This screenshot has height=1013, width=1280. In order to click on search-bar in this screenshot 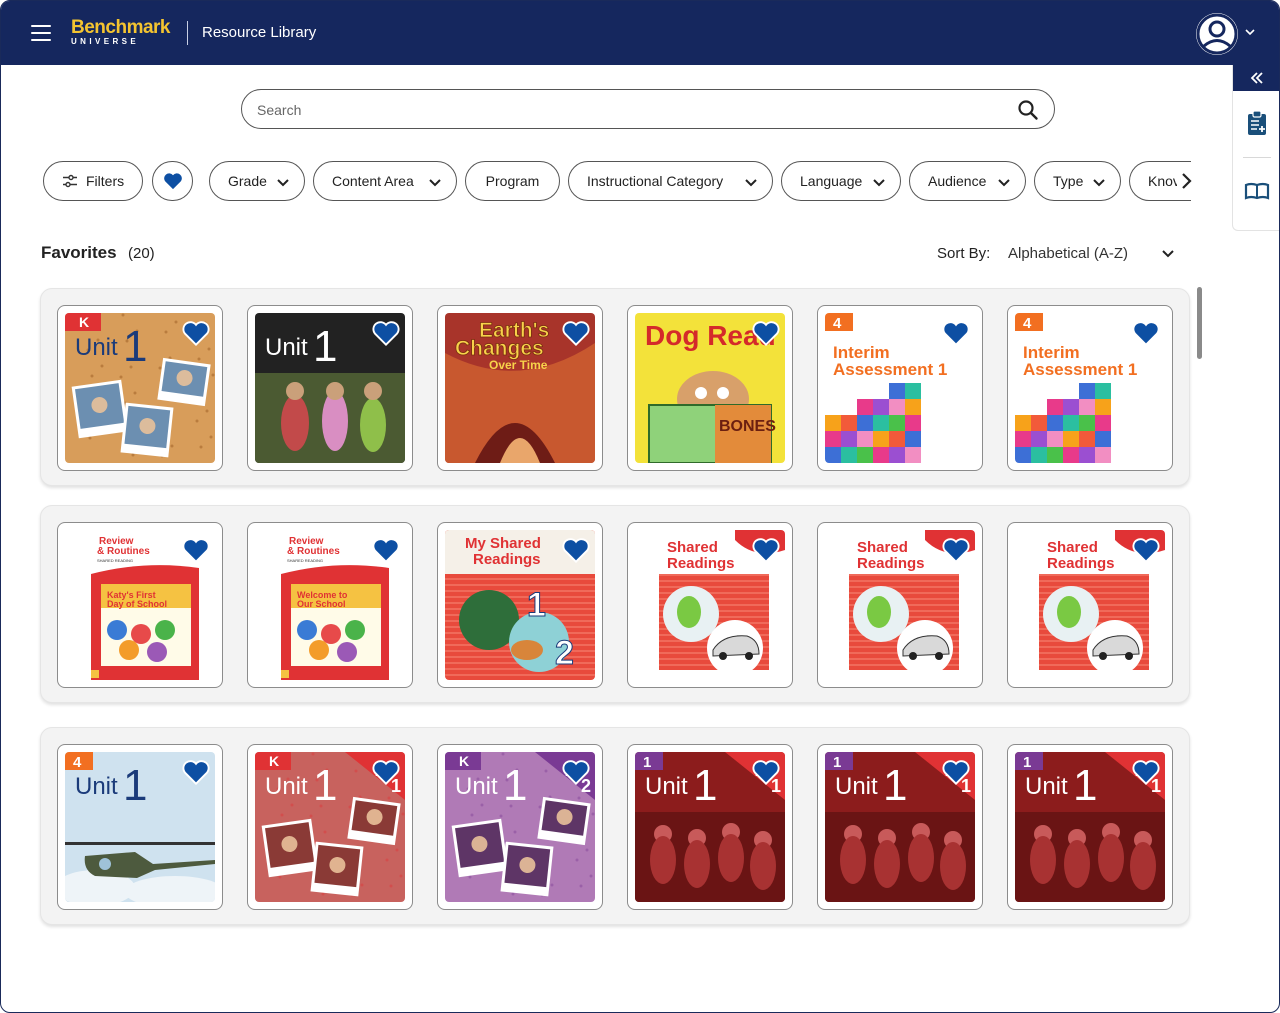, I will do `click(648, 109)`.